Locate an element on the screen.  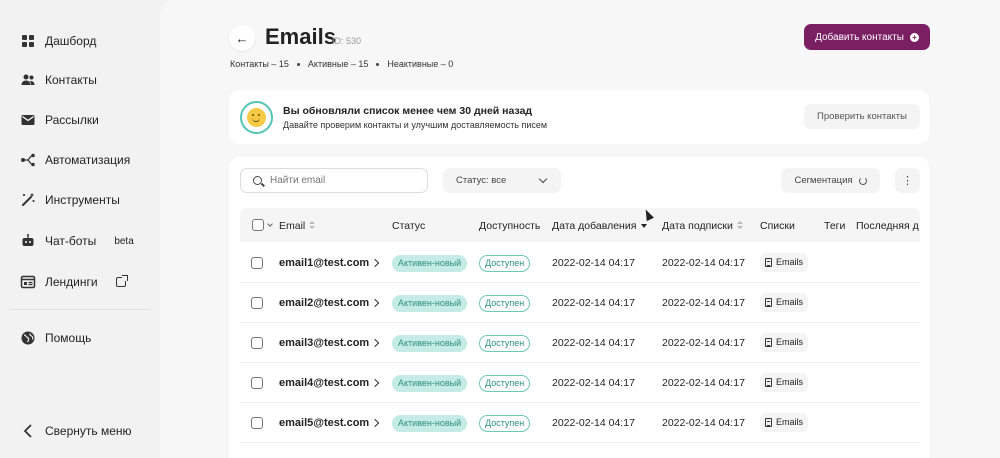
help-label: Помощь is located at coordinates (68, 338).